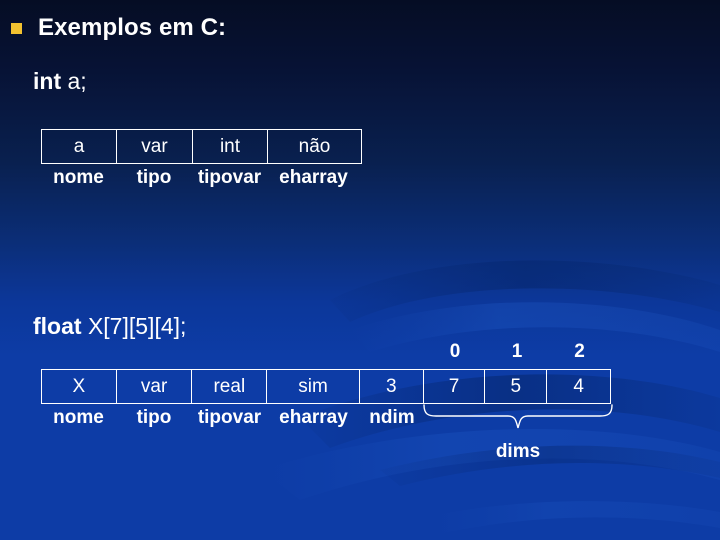  I want to click on table-cell: real, so click(230, 386).